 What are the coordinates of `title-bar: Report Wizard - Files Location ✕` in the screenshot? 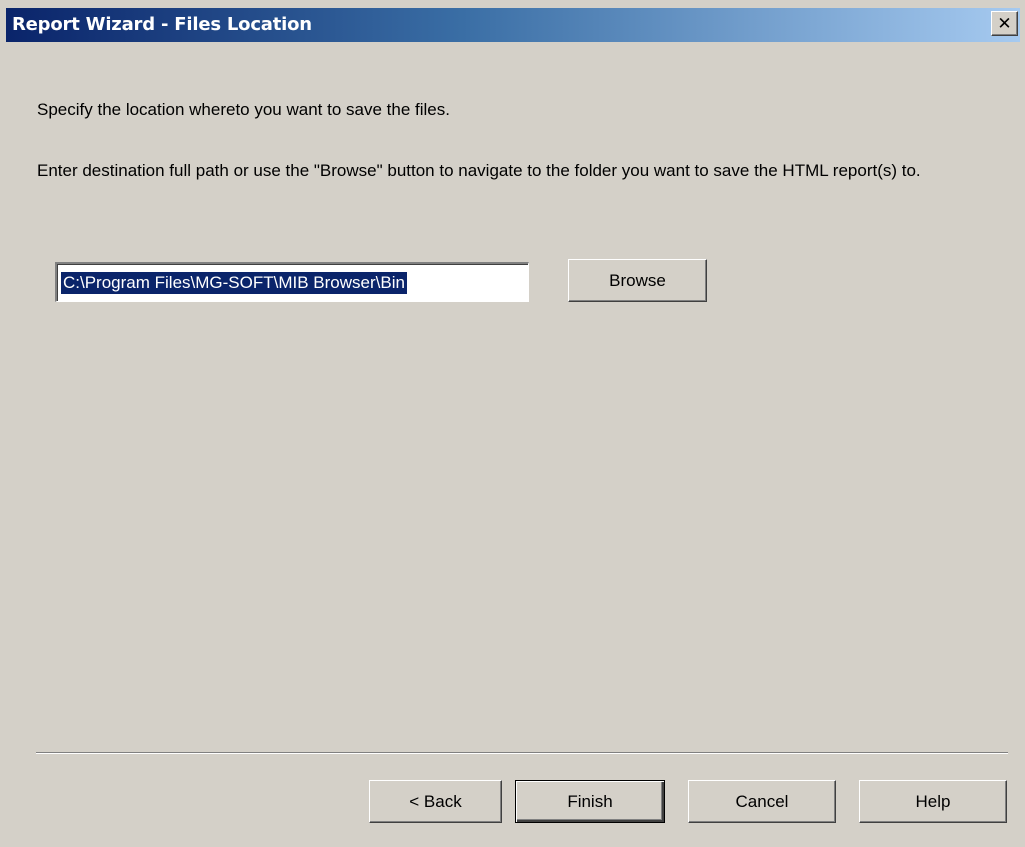 It's located at (513, 25).